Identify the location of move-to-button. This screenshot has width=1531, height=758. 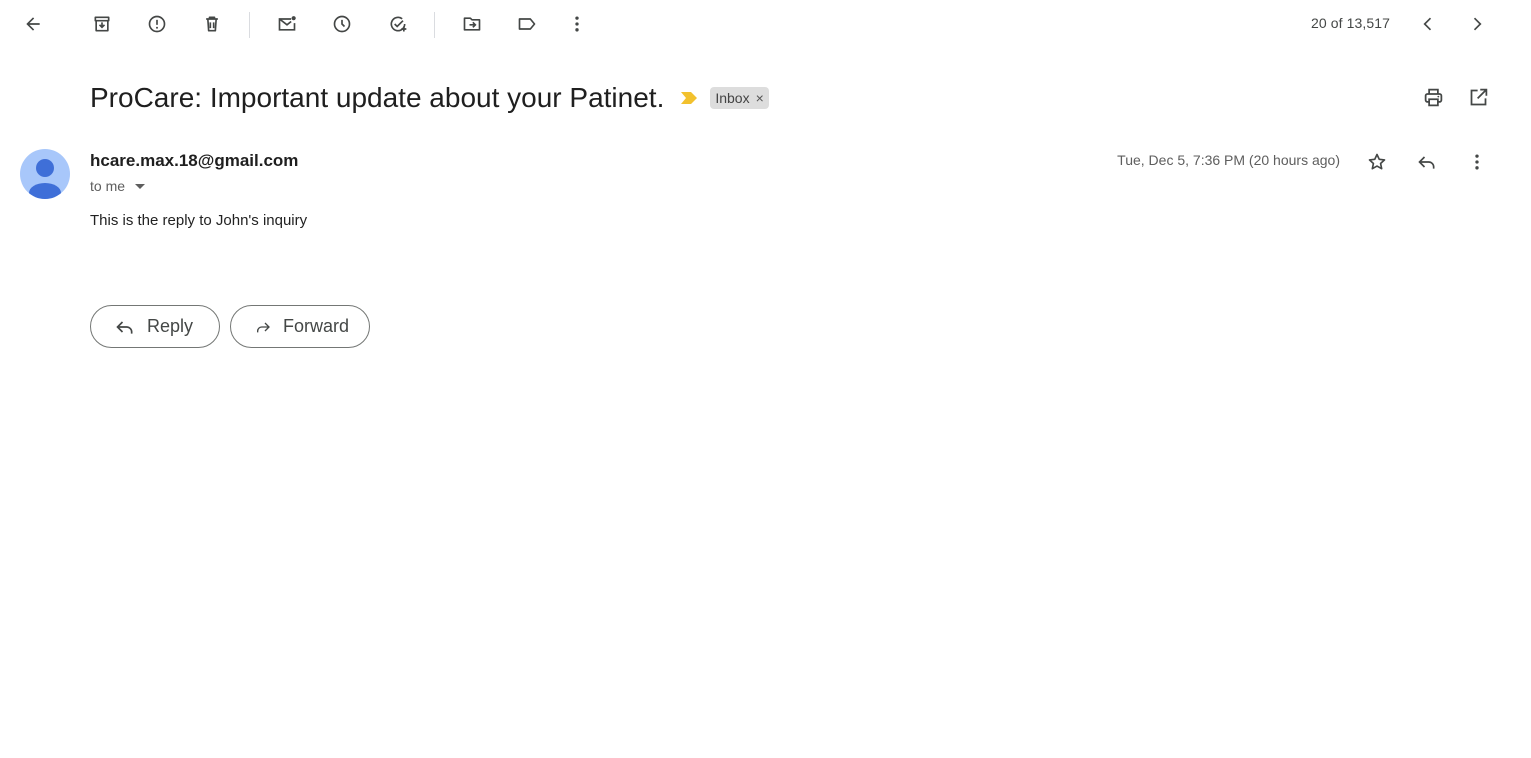
(472, 24).